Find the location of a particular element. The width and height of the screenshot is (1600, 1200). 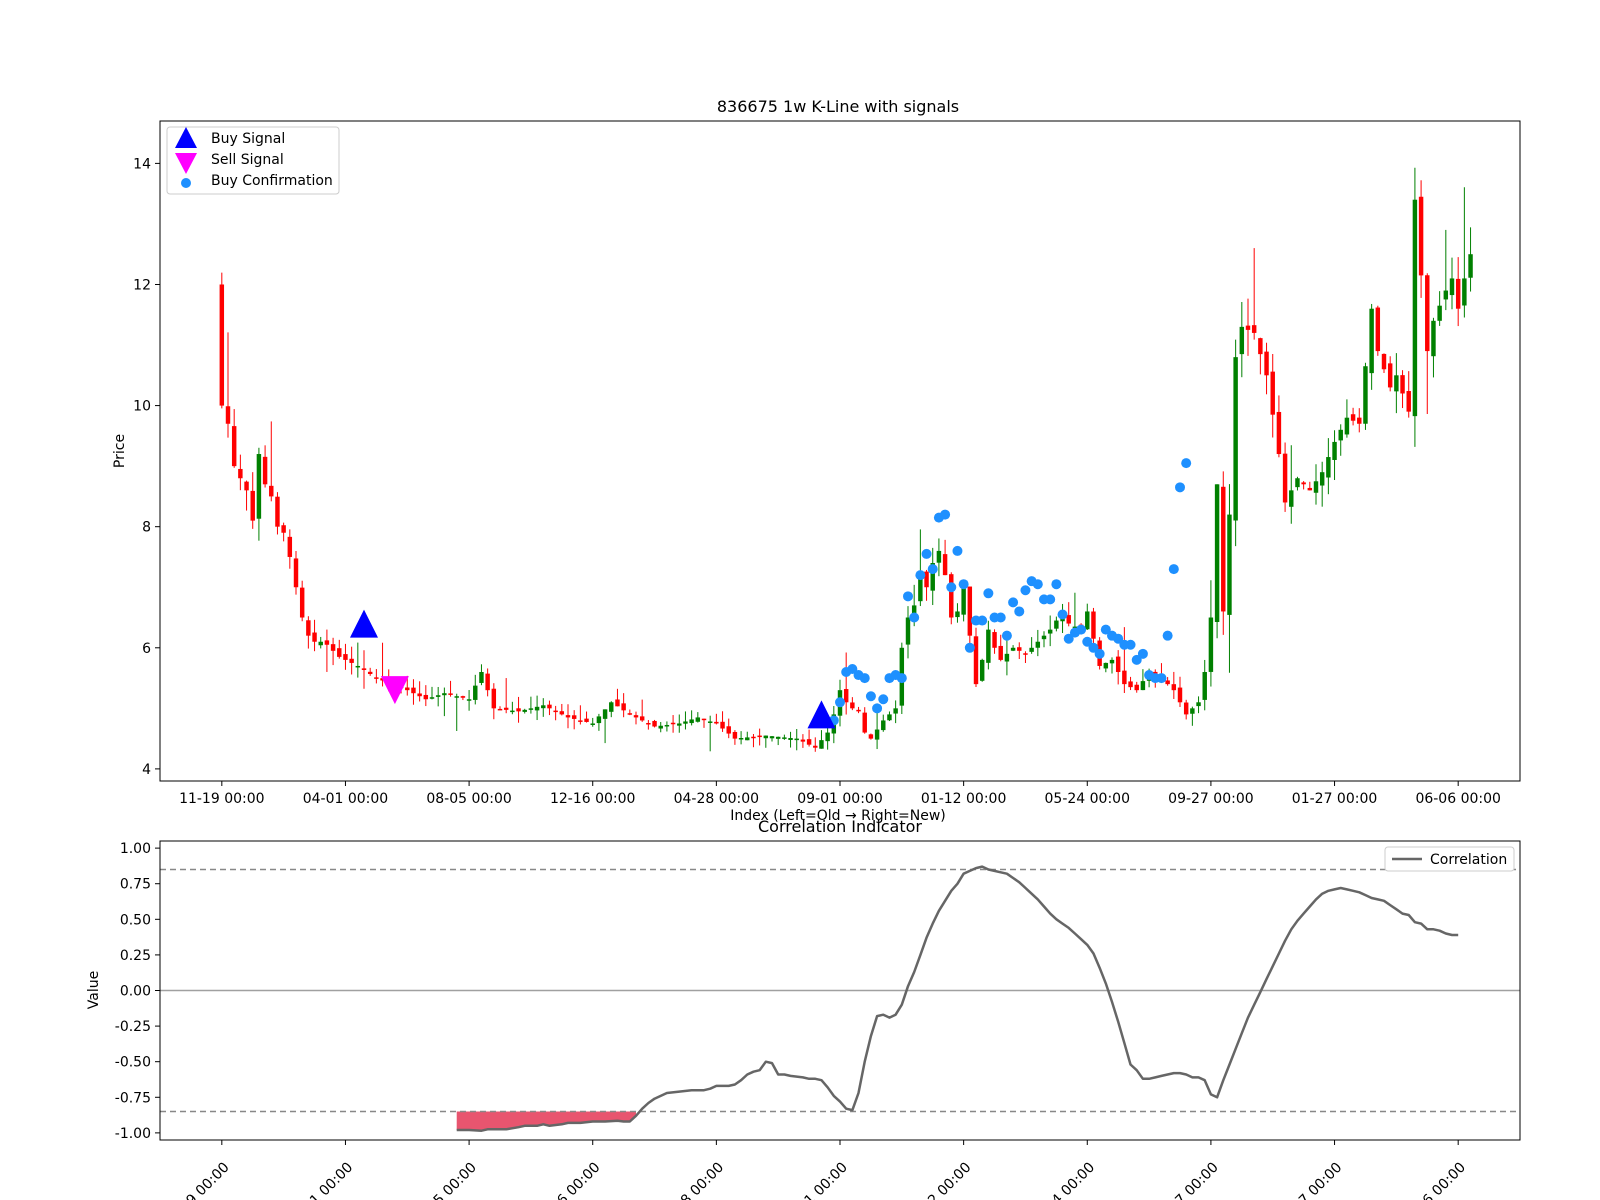

kline-x-tick-label: 06-06 00:00 is located at coordinates (1457, 799).